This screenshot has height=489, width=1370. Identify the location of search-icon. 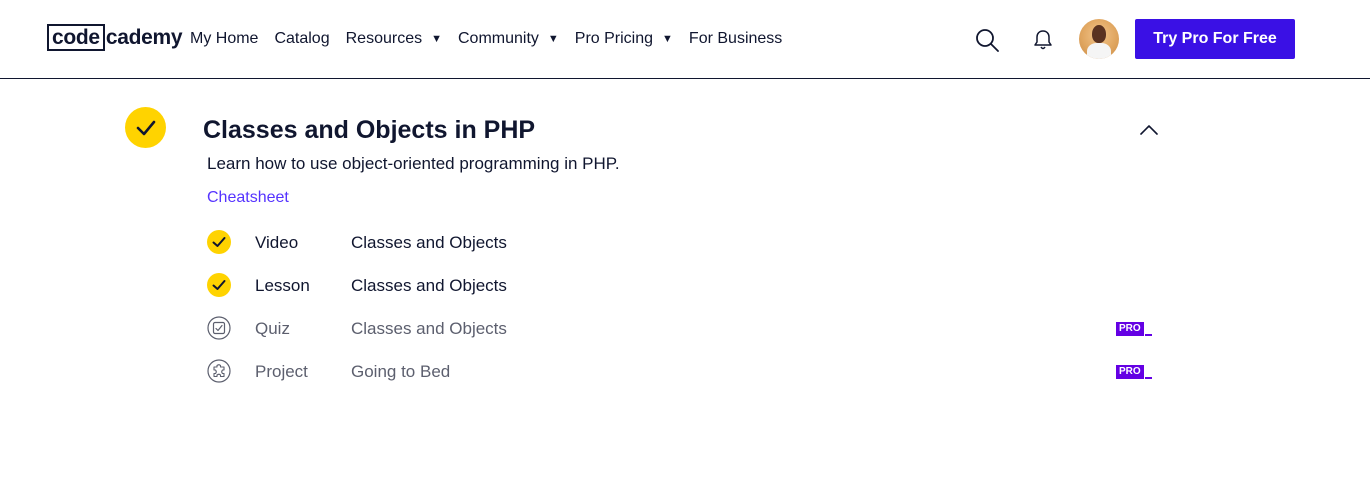
(987, 40).